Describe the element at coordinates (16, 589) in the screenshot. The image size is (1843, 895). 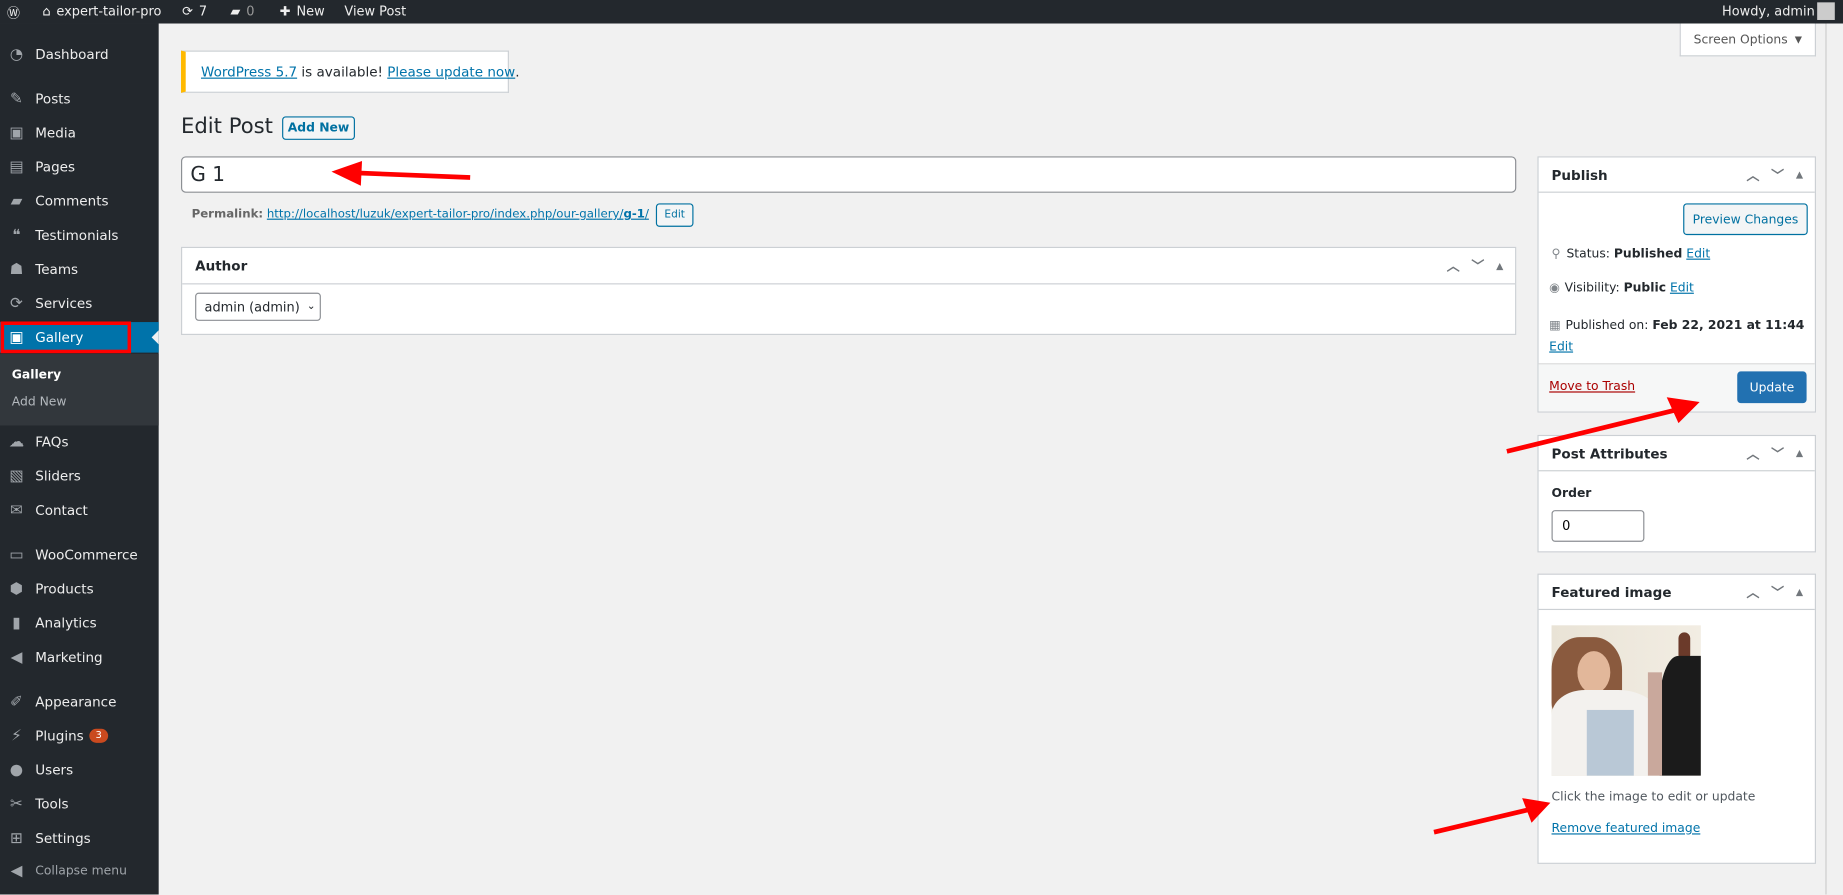
I see `archive-icon: ⬢` at that location.